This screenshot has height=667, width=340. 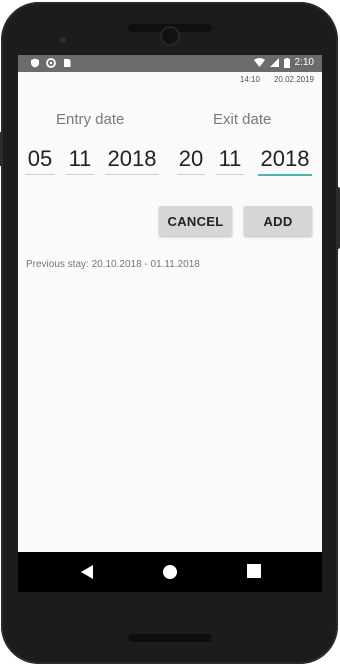 I want to click on front-camera, so click(x=170, y=36).